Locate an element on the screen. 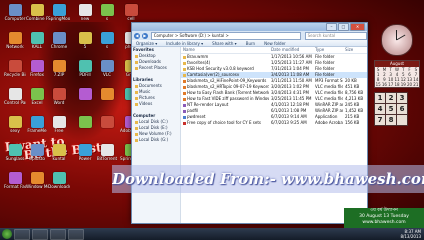  system-clock: 8:37 AM 8/13/2013 is located at coordinates (410, 234).